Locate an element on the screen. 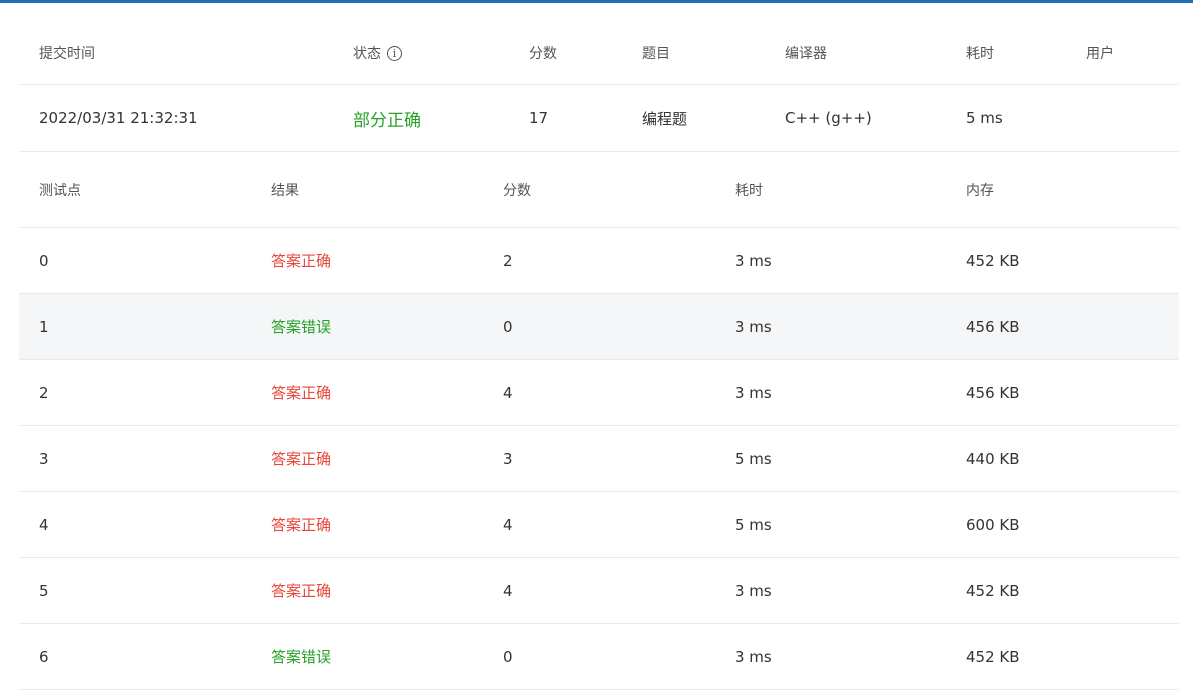 This screenshot has width=1193, height=697. tests-header-result: 结果 is located at coordinates (285, 190).